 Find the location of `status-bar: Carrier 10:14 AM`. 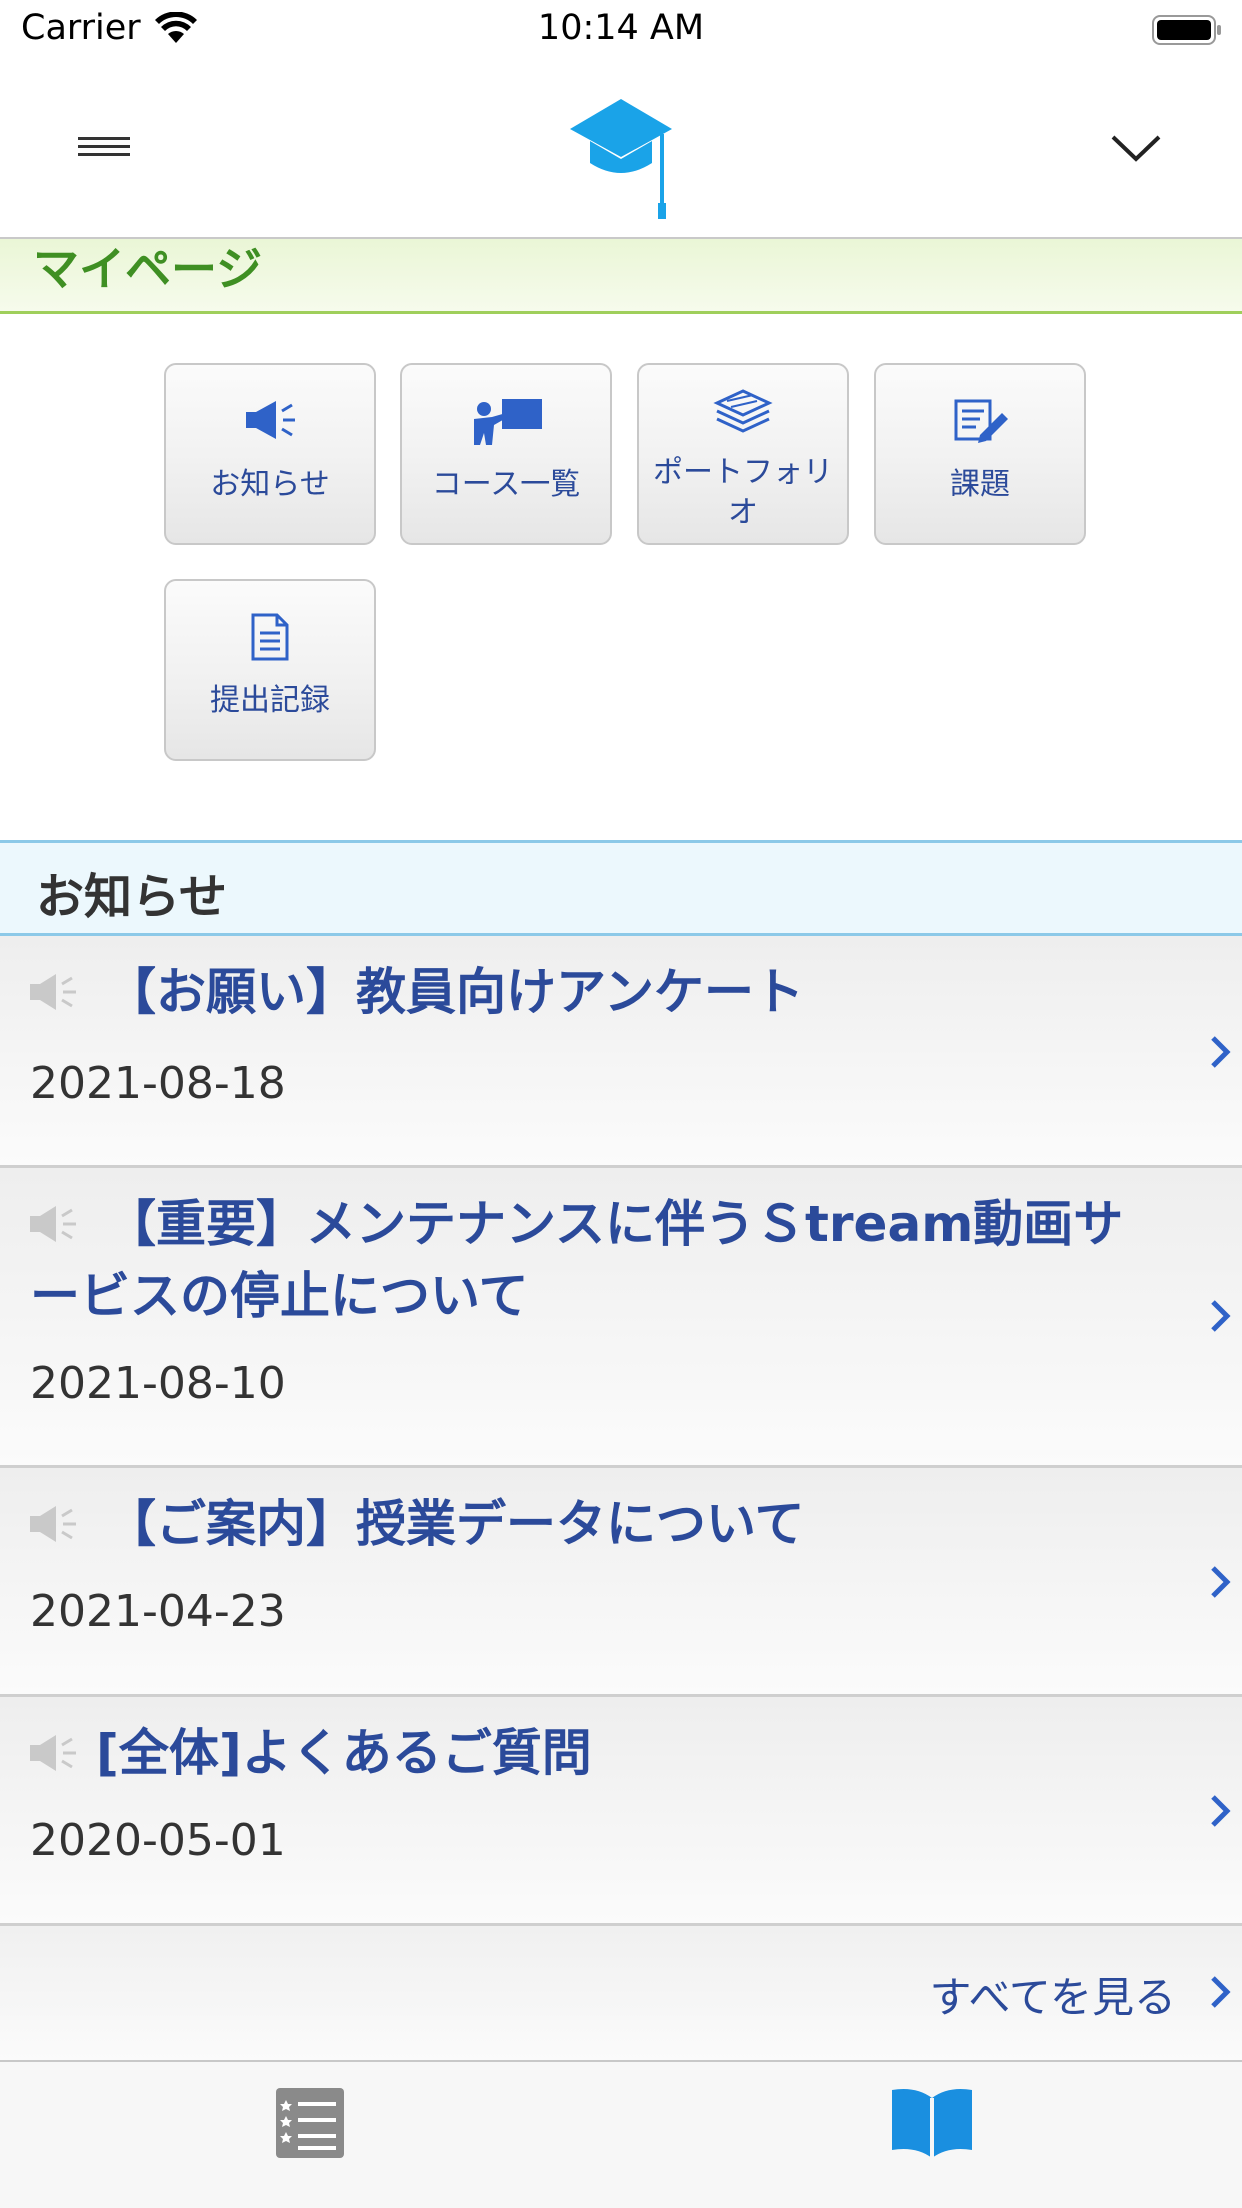

status-bar: Carrier 10:14 AM is located at coordinates (621, 31).